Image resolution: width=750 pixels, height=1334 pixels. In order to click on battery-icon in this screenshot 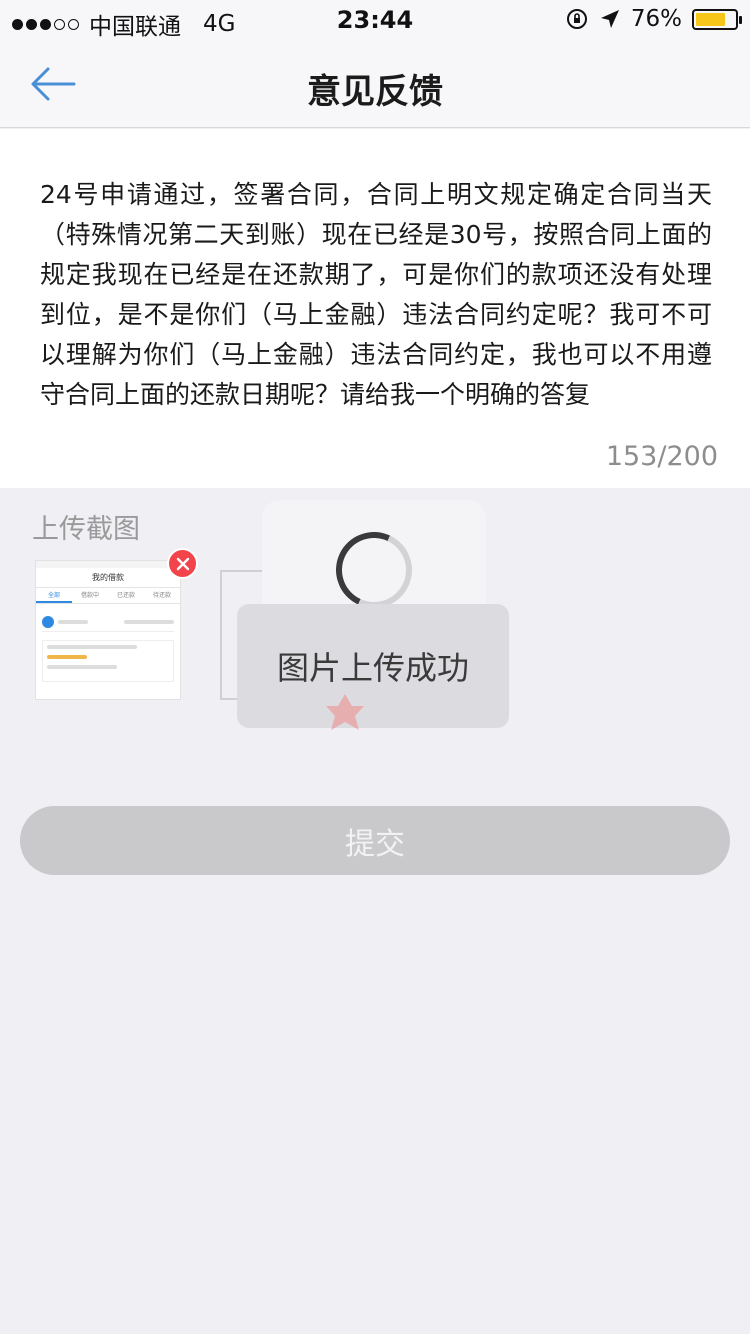, I will do `click(717, 19)`.